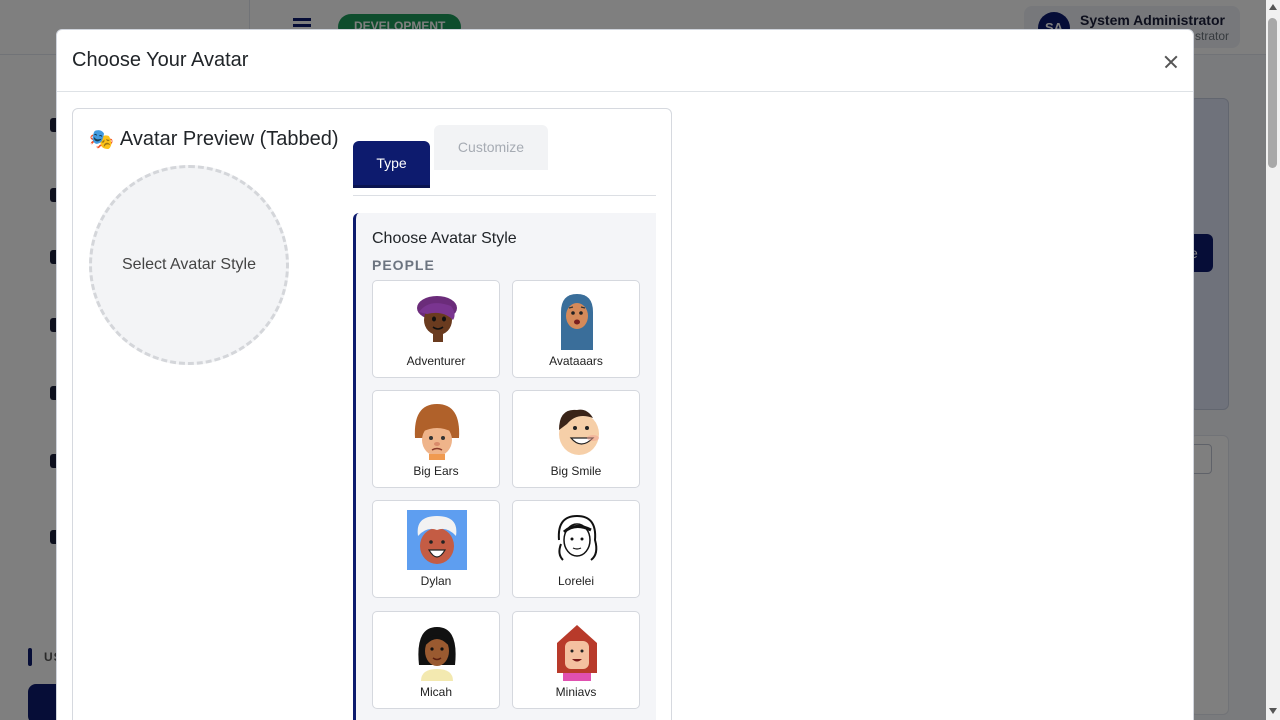 The width and height of the screenshot is (1280, 720). What do you see at coordinates (577, 537) in the screenshot?
I see `lorelei-avatar-icon` at bounding box center [577, 537].